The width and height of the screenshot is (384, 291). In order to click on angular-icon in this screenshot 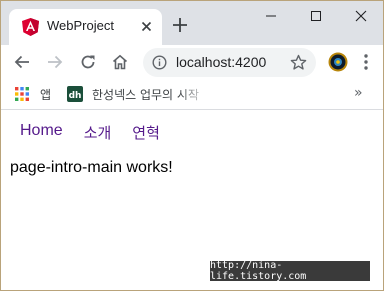, I will do `click(30, 27)`.